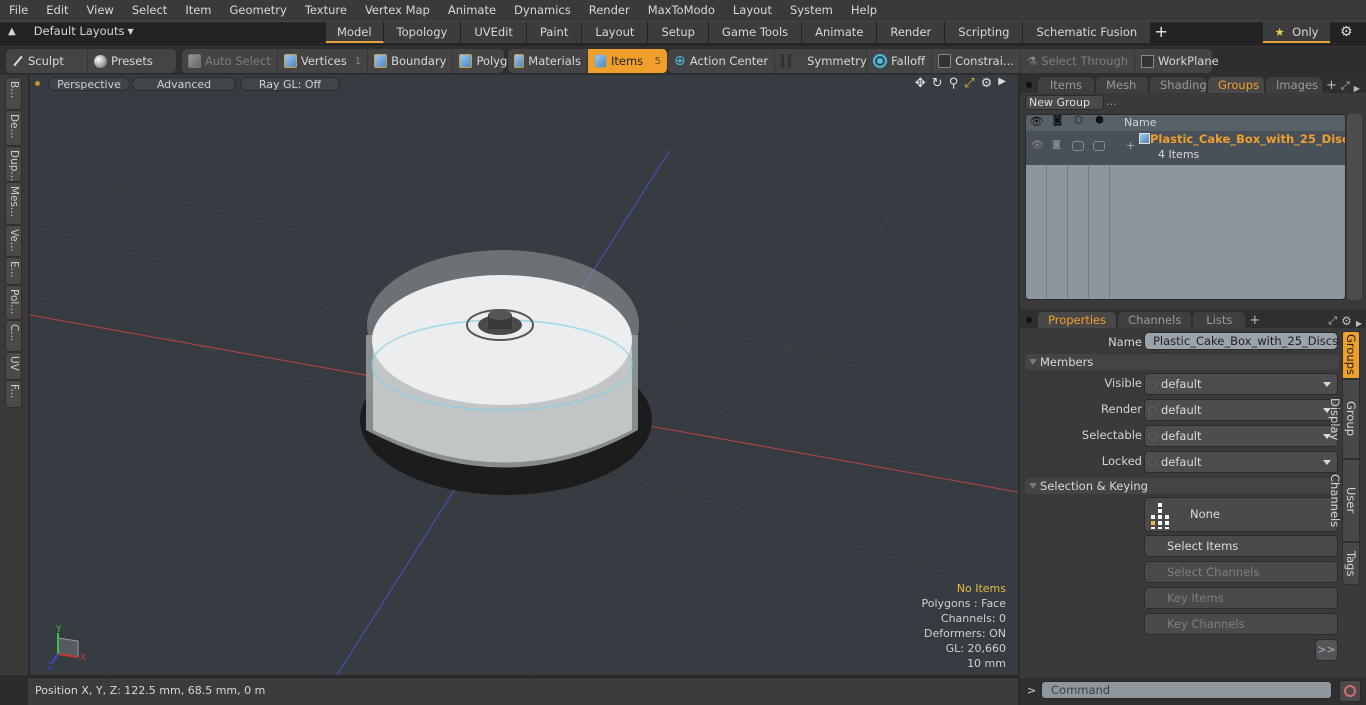 This screenshot has height=705, width=1366. Describe the element at coordinates (554, 32) in the screenshot. I see `tab-paint: Paint` at that location.